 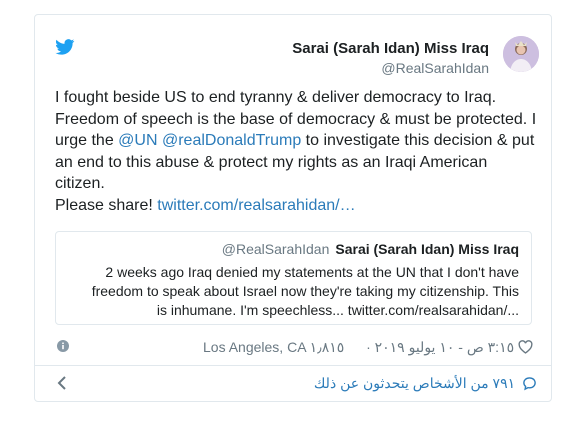 I want to click on tweet-footer: ٧٩١ من الأشخاص يتحدثون عن ذلك, so click(x=296, y=384).